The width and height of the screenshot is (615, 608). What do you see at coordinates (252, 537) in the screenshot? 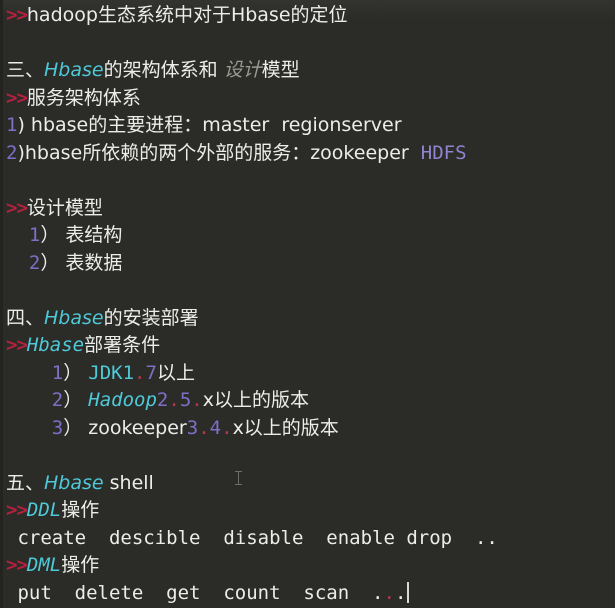
I see `token-white: create descible disable enable drop ..` at bounding box center [252, 537].